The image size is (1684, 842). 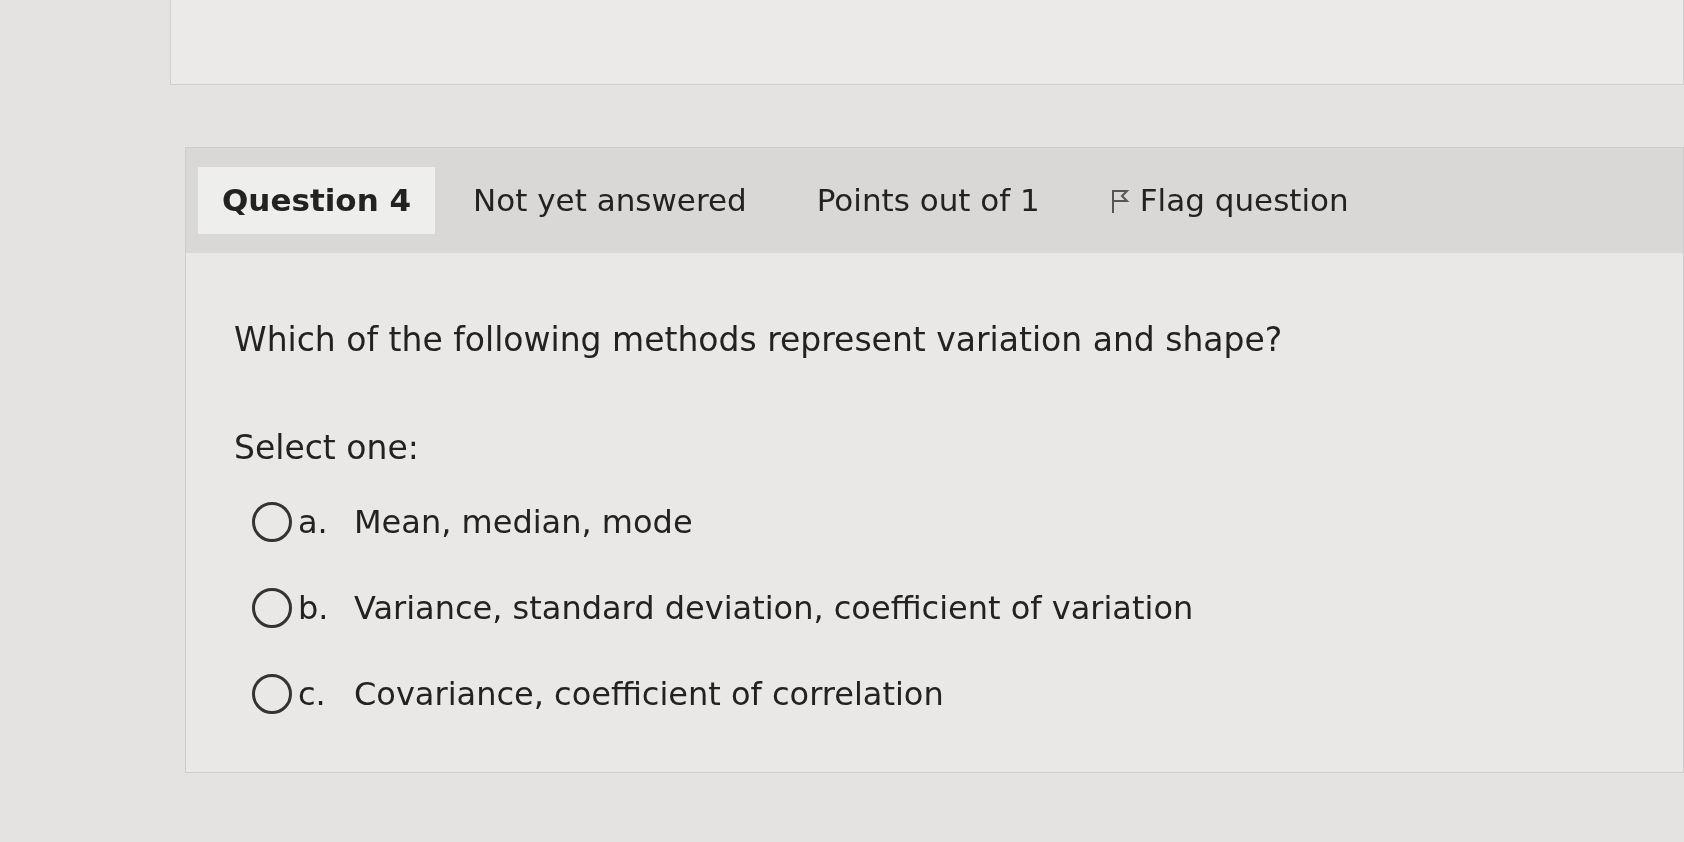 I want to click on option-letter: b., so click(x=314, y=608).